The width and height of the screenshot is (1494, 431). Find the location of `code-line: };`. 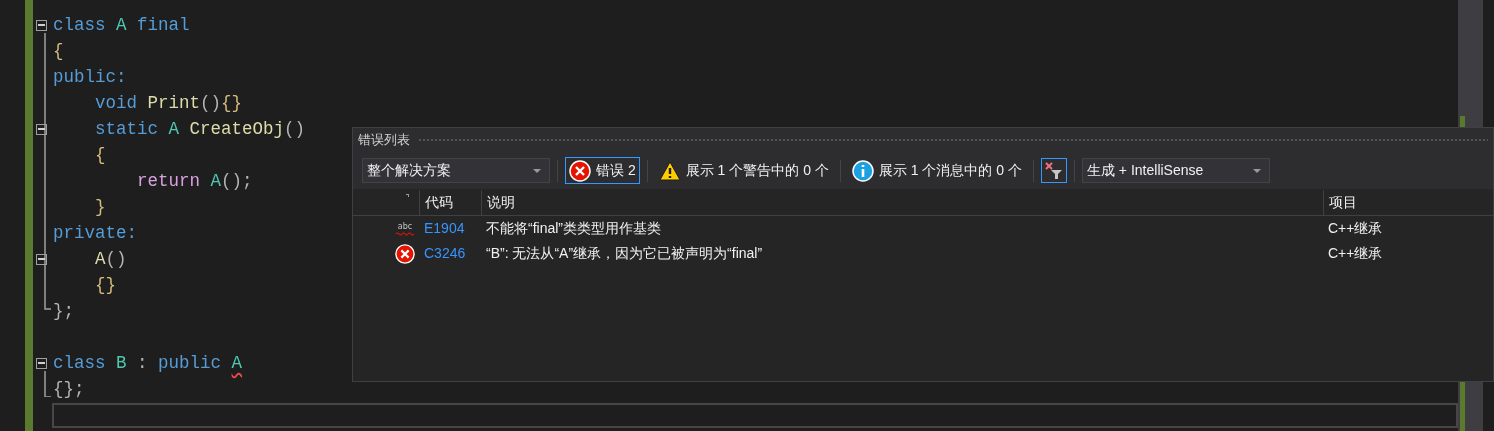

code-line: }; is located at coordinates (63, 311).